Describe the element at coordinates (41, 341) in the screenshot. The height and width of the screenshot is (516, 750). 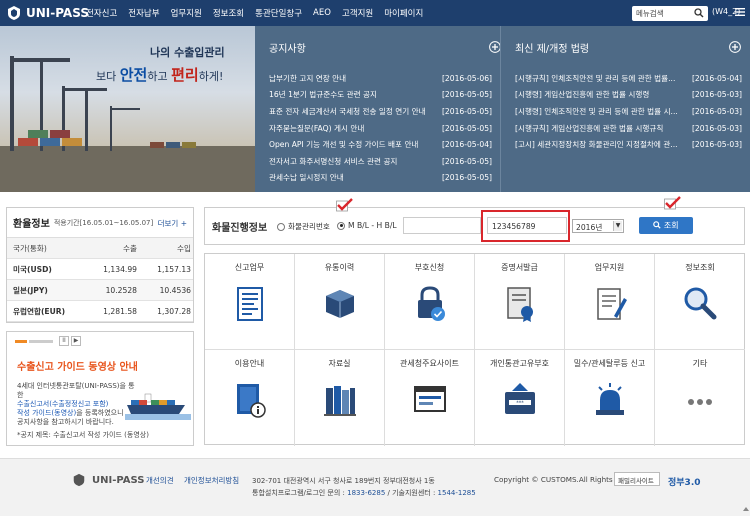
I see `slide-indicator` at that location.